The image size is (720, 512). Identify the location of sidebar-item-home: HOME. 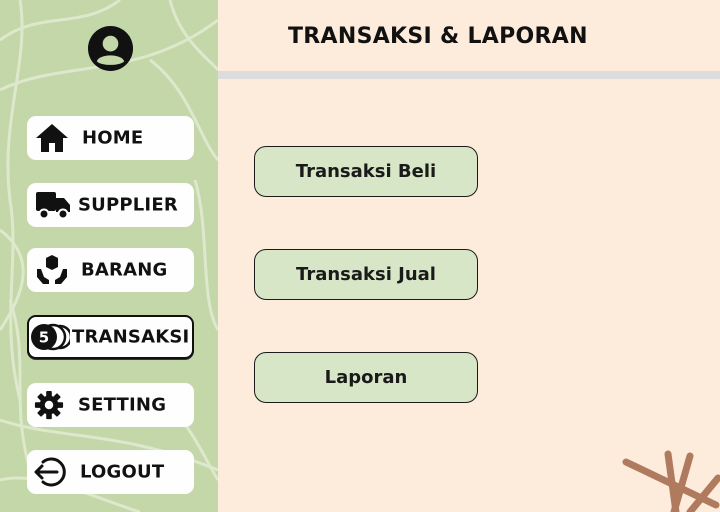
(110, 138).